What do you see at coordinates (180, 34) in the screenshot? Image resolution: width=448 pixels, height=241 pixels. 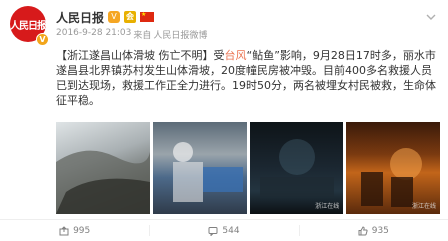 I see `post-source: 人民日报微博` at bounding box center [180, 34].